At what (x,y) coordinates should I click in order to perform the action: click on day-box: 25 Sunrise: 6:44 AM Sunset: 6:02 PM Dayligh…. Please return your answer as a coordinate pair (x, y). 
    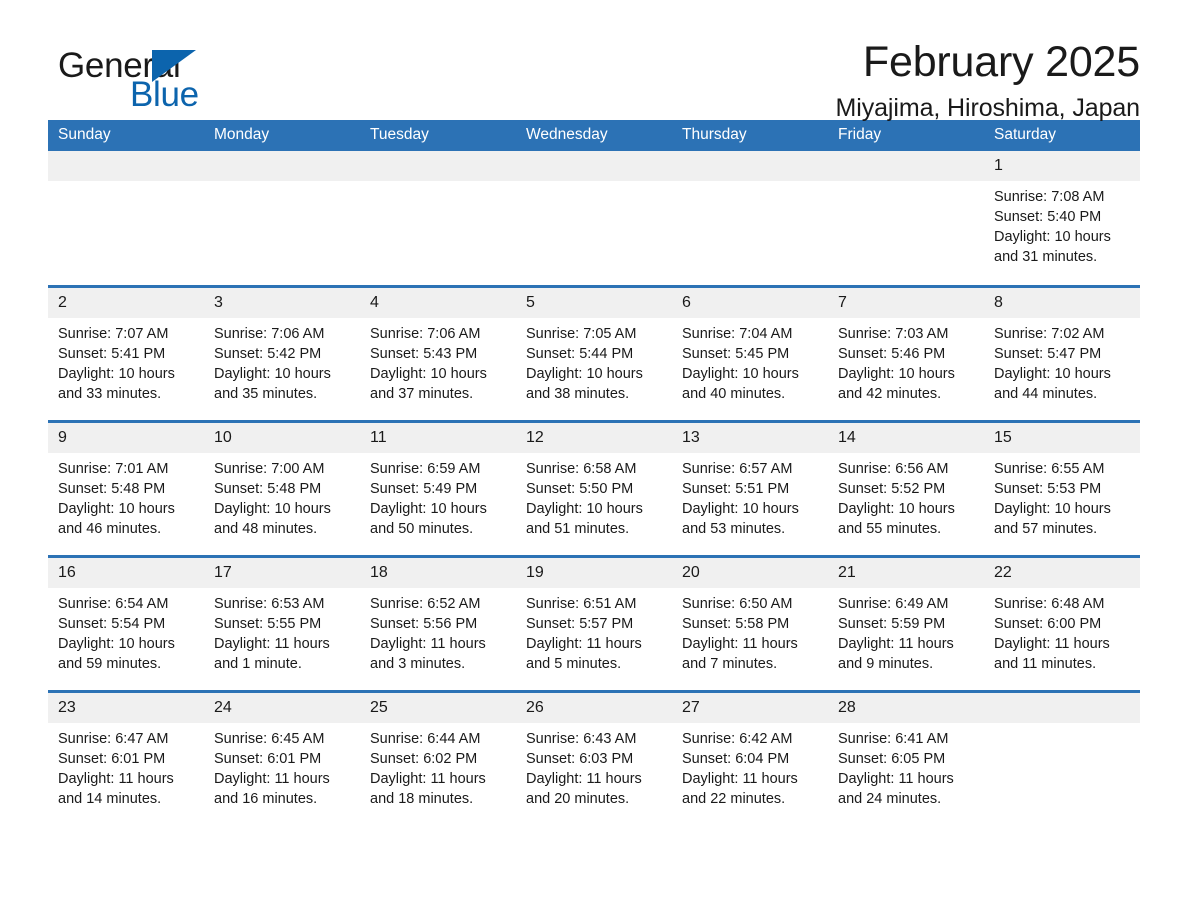
    Looking at the image, I should click on (438, 758).